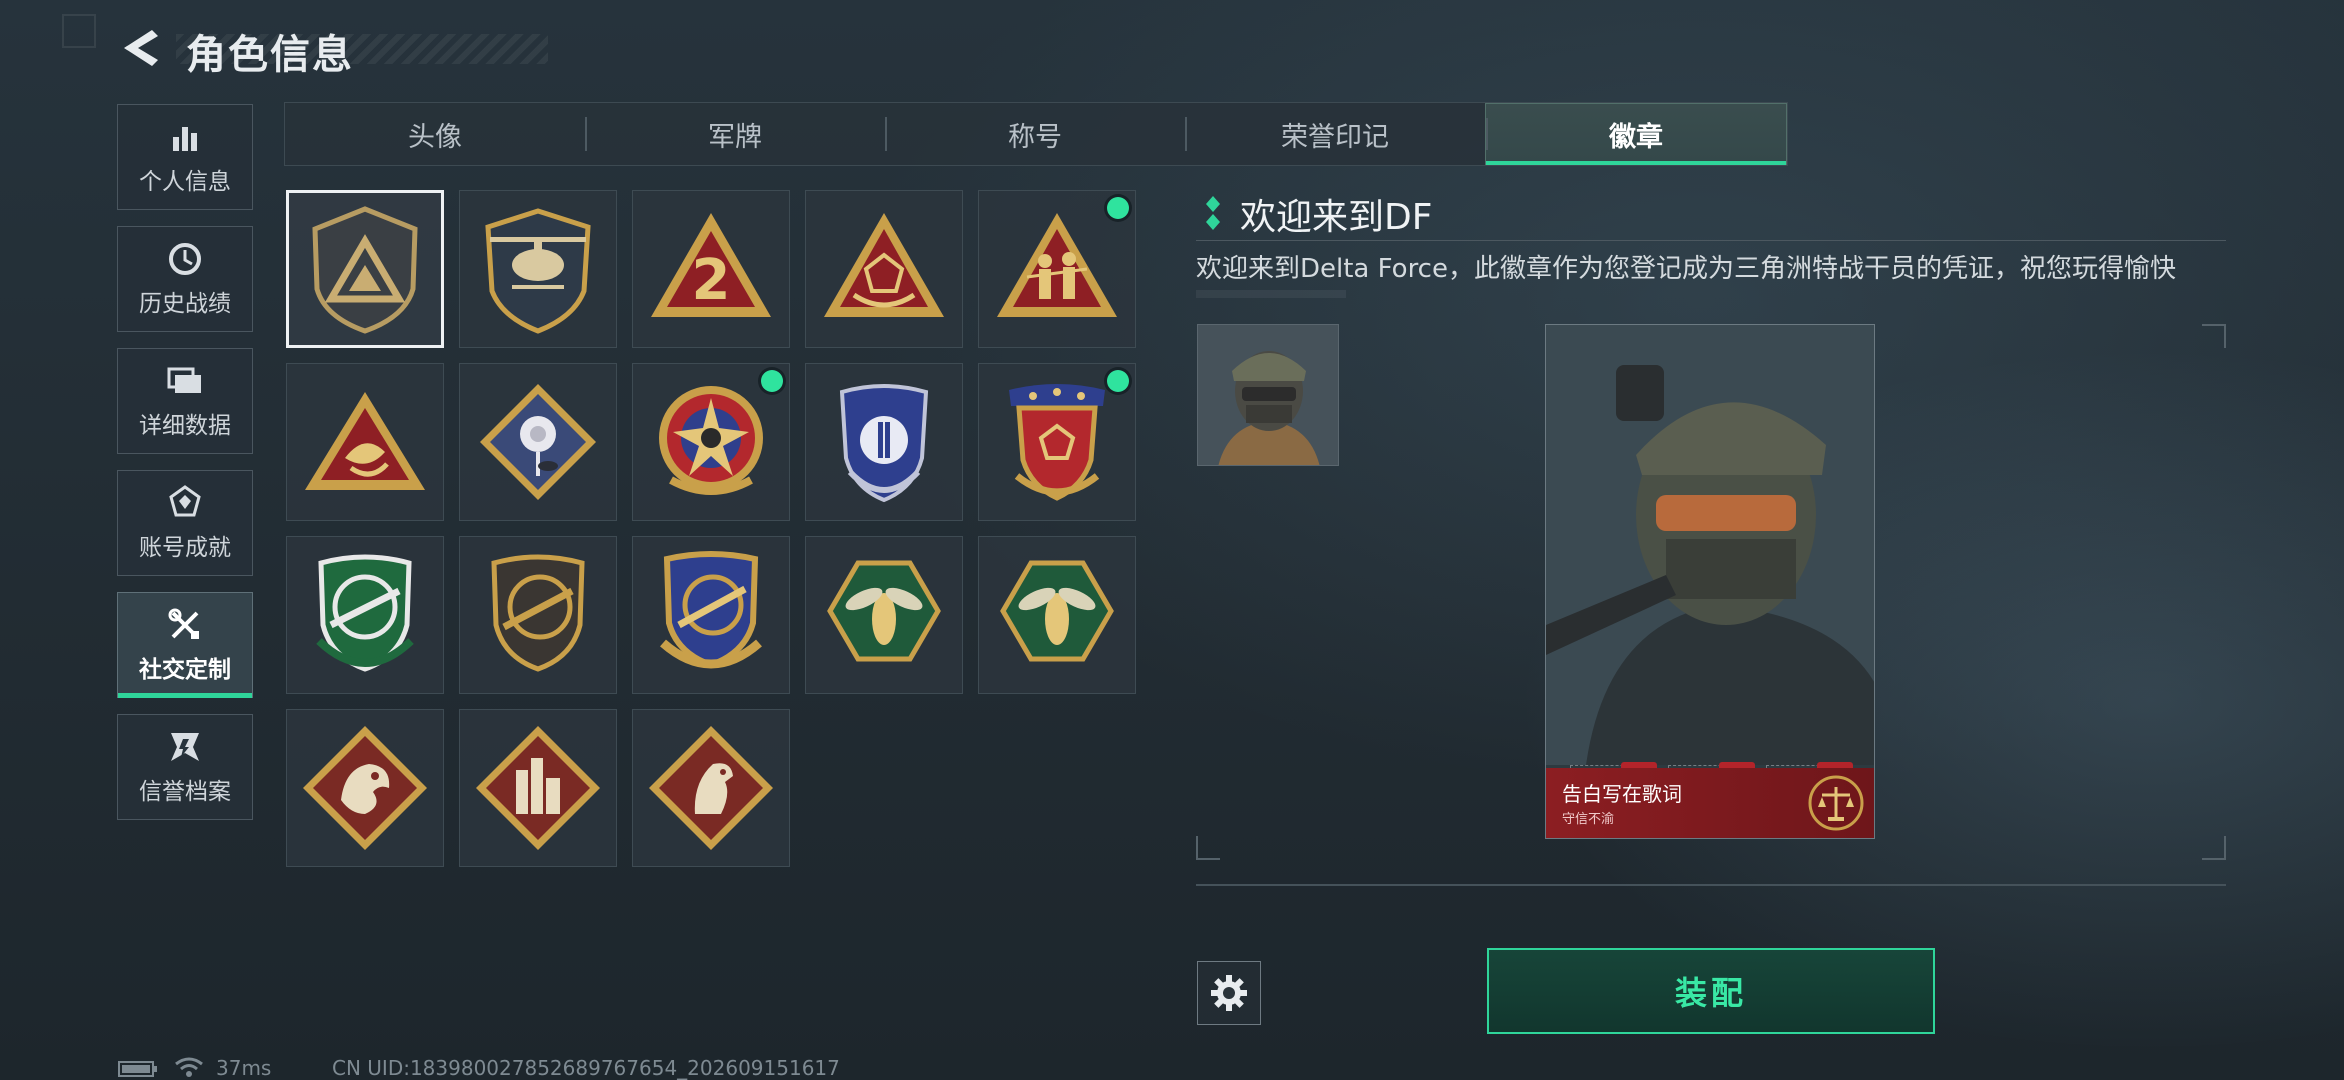 The image size is (2344, 1080). What do you see at coordinates (185, 625) in the screenshot?
I see `tools-icon` at bounding box center [185, 625].